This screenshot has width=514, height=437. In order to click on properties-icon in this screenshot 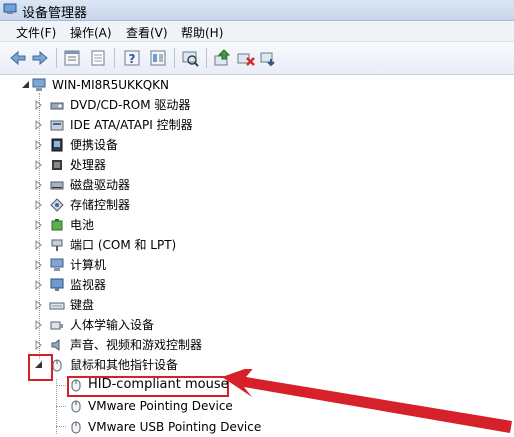, I will do `click(72, 58)`.